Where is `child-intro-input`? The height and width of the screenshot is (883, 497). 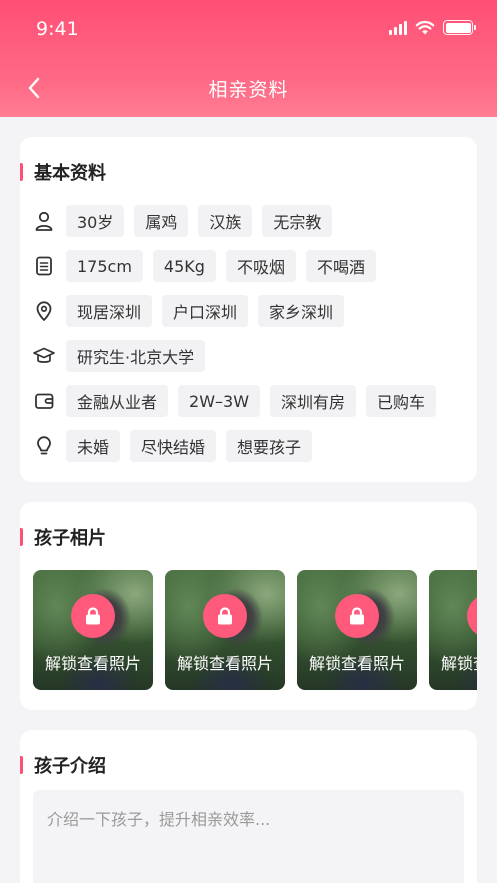 child-intro-input is located at coordinates (248, 836).